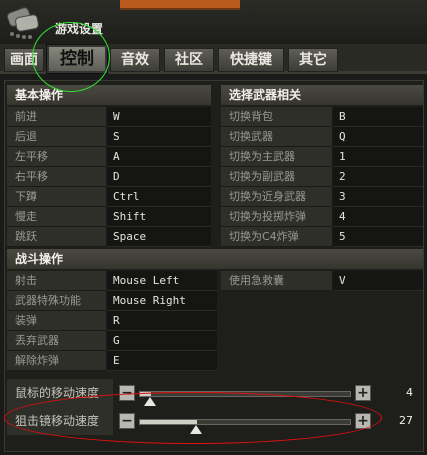 This screenshot has height=455, width=427. I want to click on basic-row: 左平移 A, so click(109, 157).